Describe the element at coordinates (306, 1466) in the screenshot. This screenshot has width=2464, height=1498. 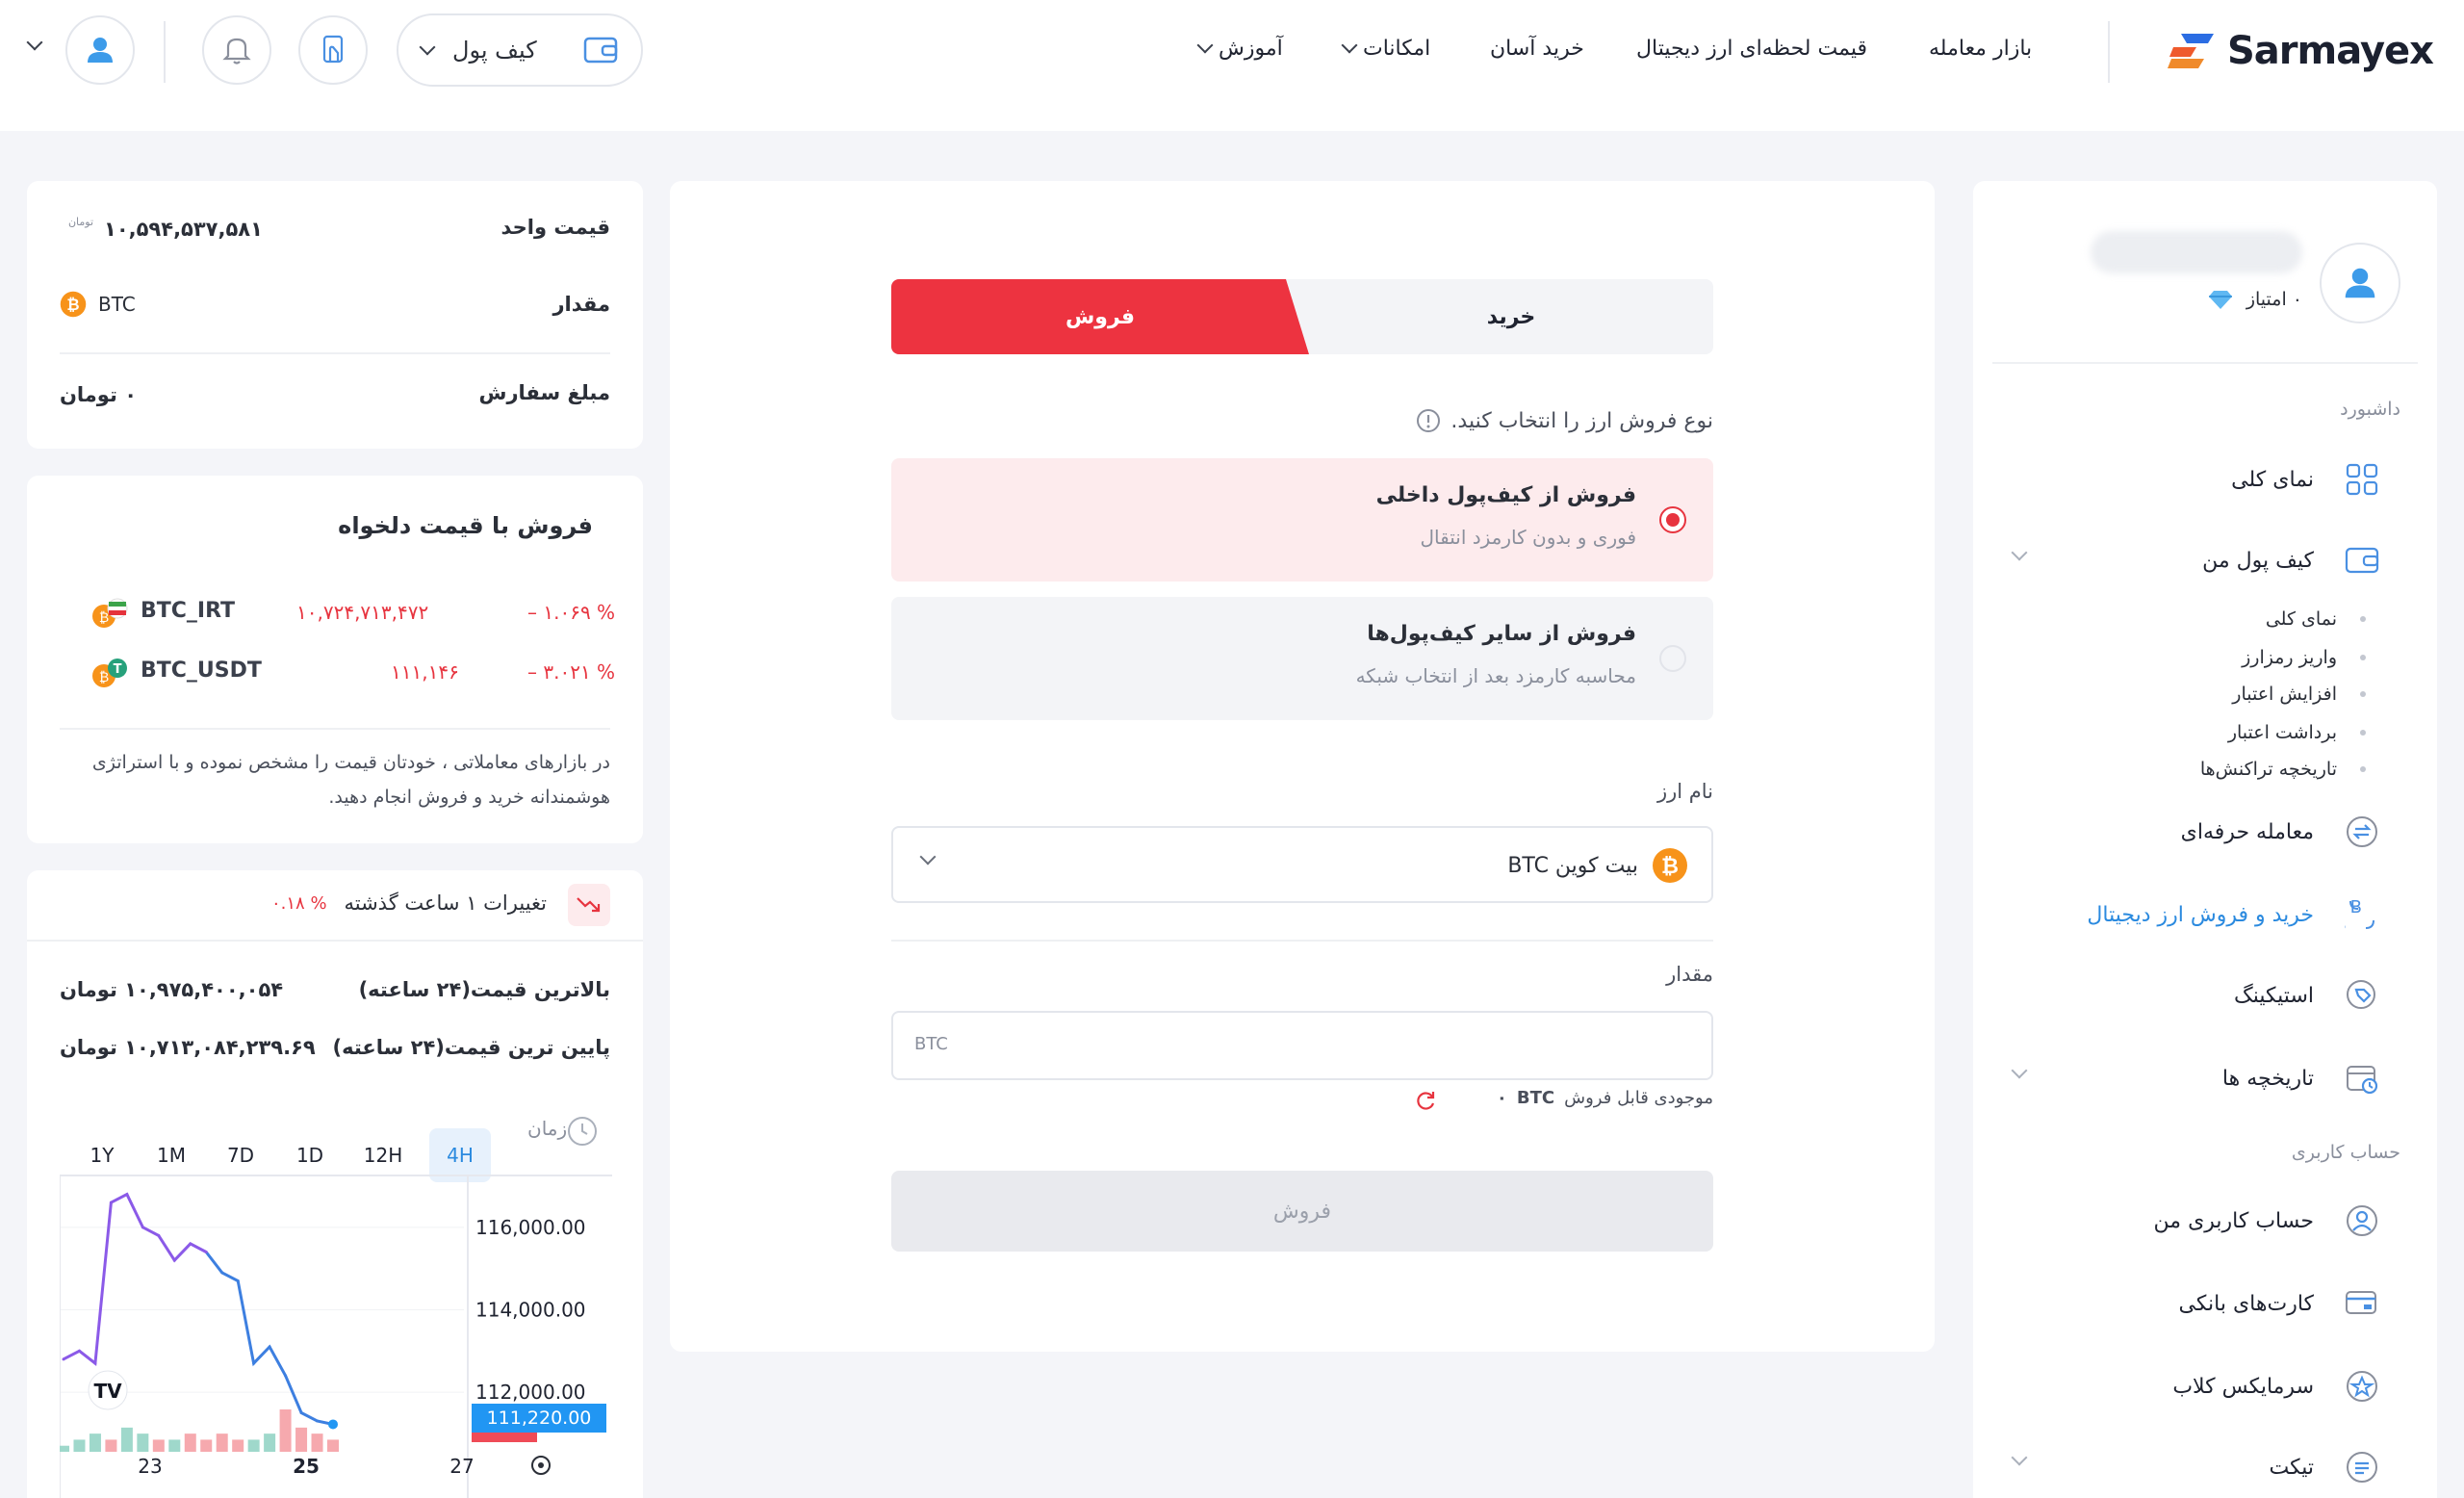
I see `x-tick-label: 25` at that location.